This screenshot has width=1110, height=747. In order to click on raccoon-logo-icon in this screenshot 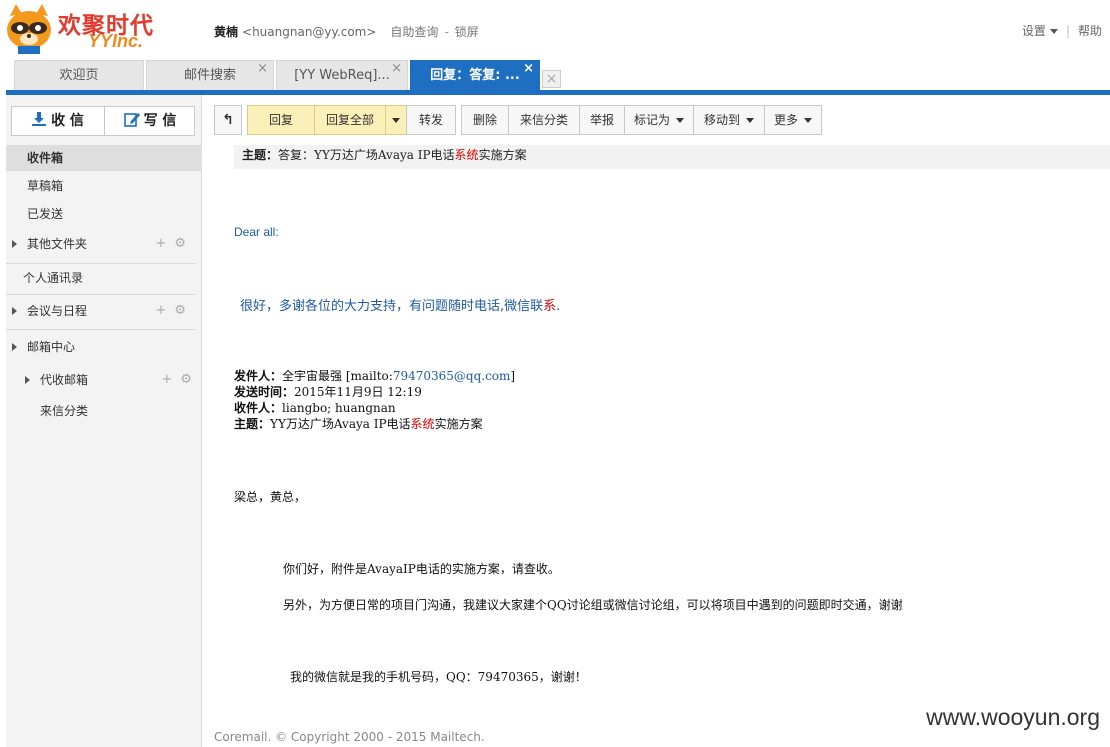, I will do `click(29, 29)`.